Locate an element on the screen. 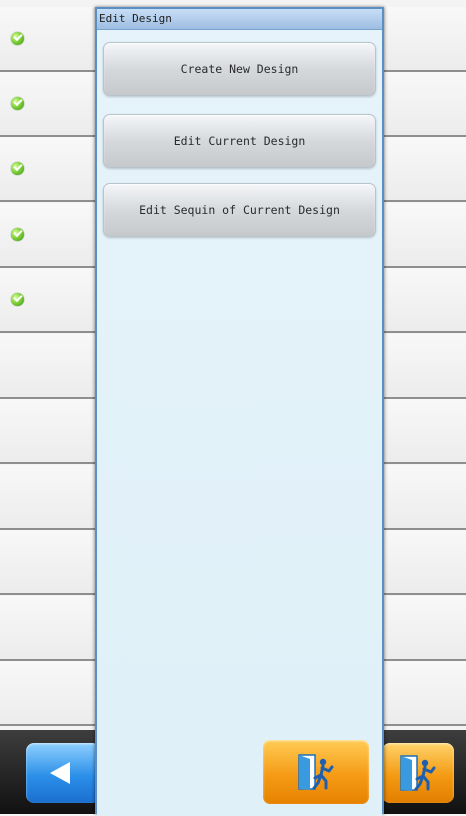 The image size is (466, 816). dialog-titlebar: Edit Design is located at coordinates (239, 19).